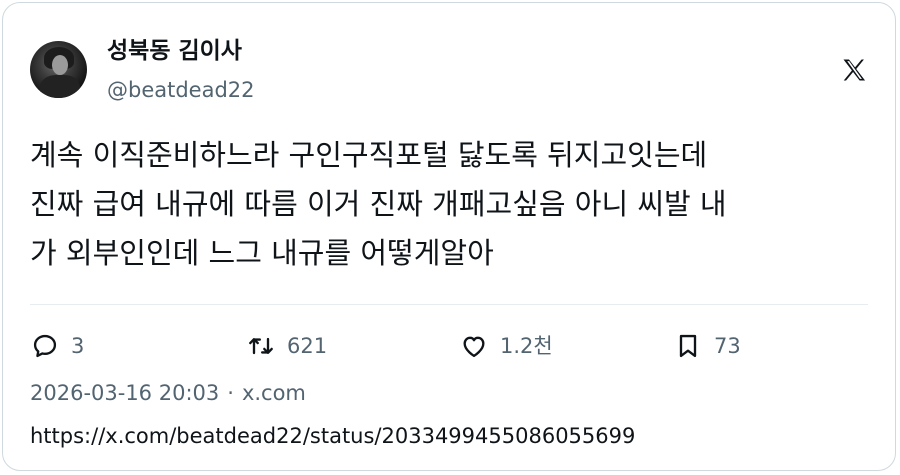 The image size is (900, 475). I want to click on avatar-body, so click(60, 86).